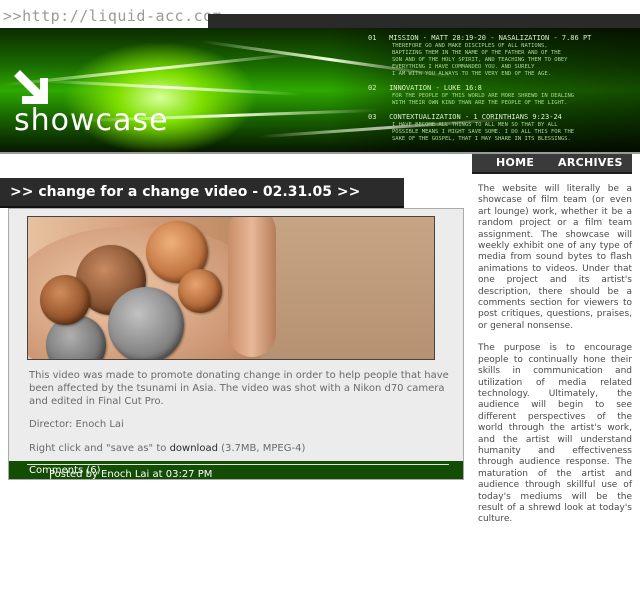 This screenshot has width=640, height=600. I want to click on nav-home-link: HOME, so click(515, 162).